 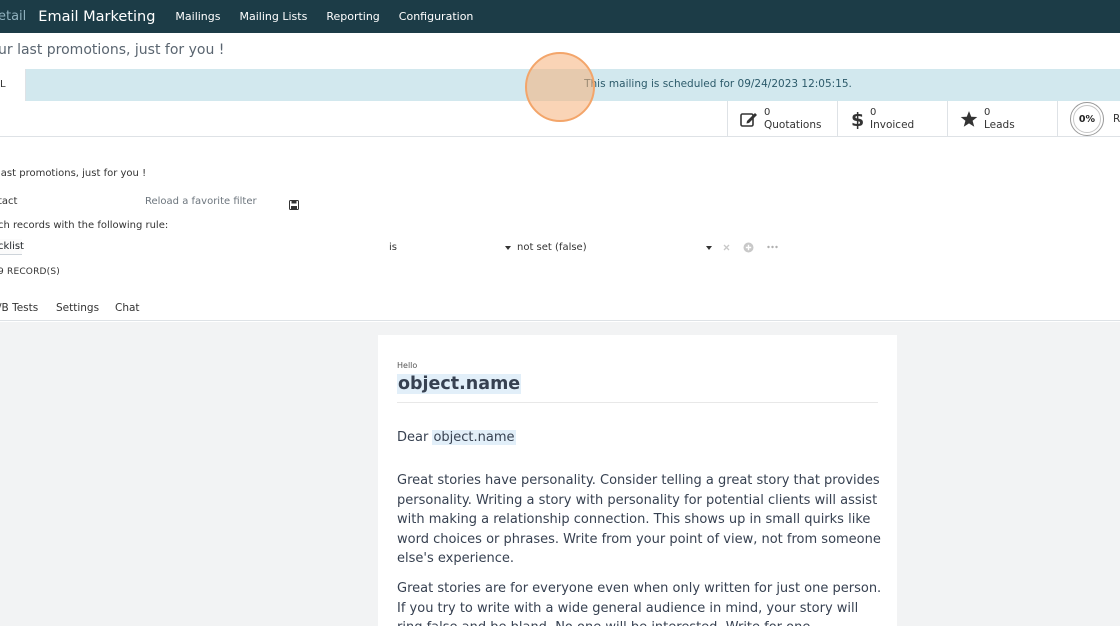 I want to click on percentage-value: 0%, so click(x=1087, y=119).